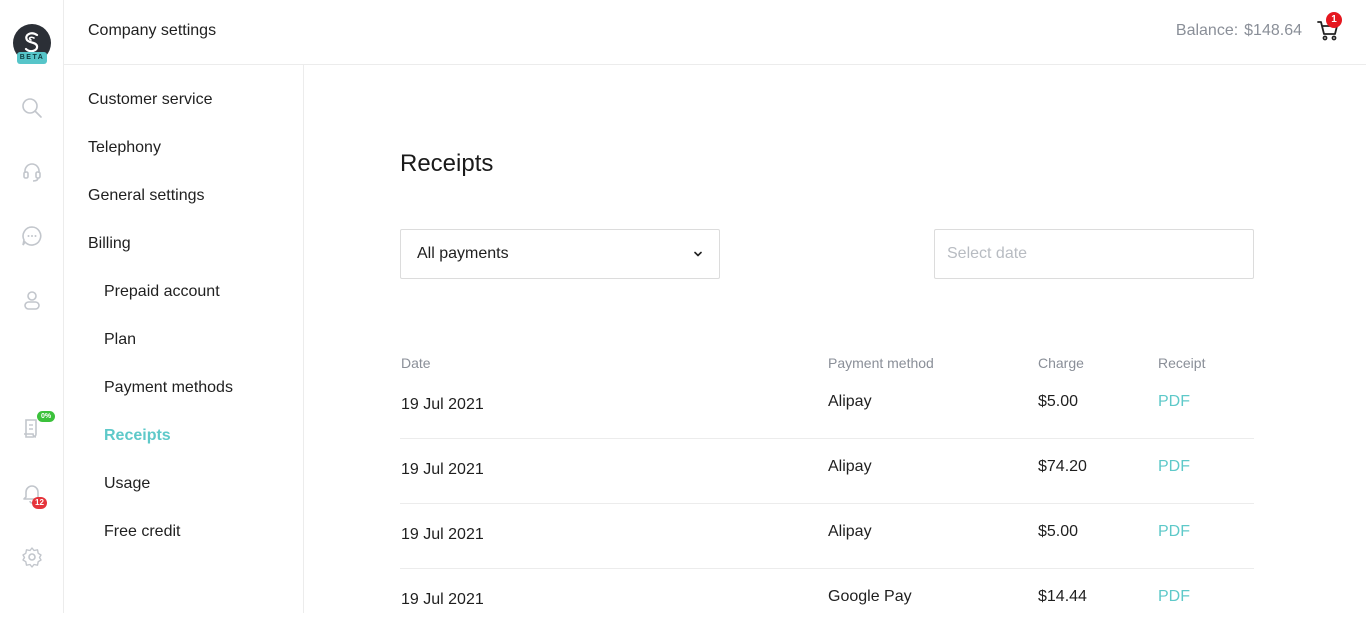 The image size is (1366, 634). What do you see at coordinates (463, 253) in the screenshot?
I see `payment-filter-value: All payments` at bounding box center [463, 253].